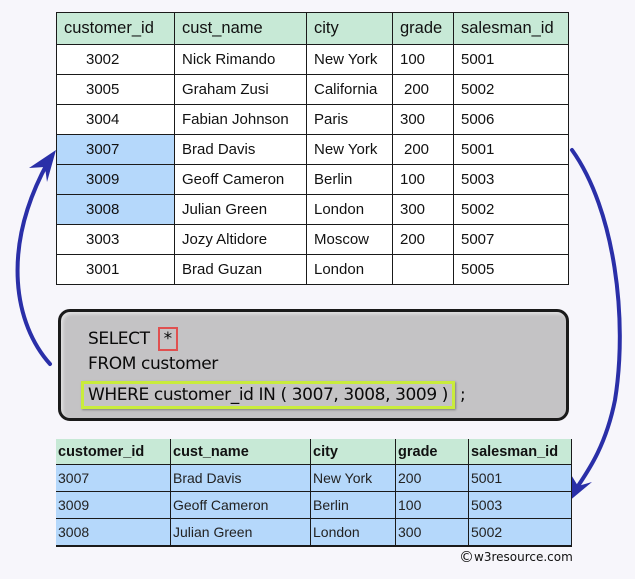 This screenshot has width=635, height=579. What do you see at coordinates (432, 532) in the screenshot?
I see `result-cell-grade: 300` at bounding box center [432, 532].